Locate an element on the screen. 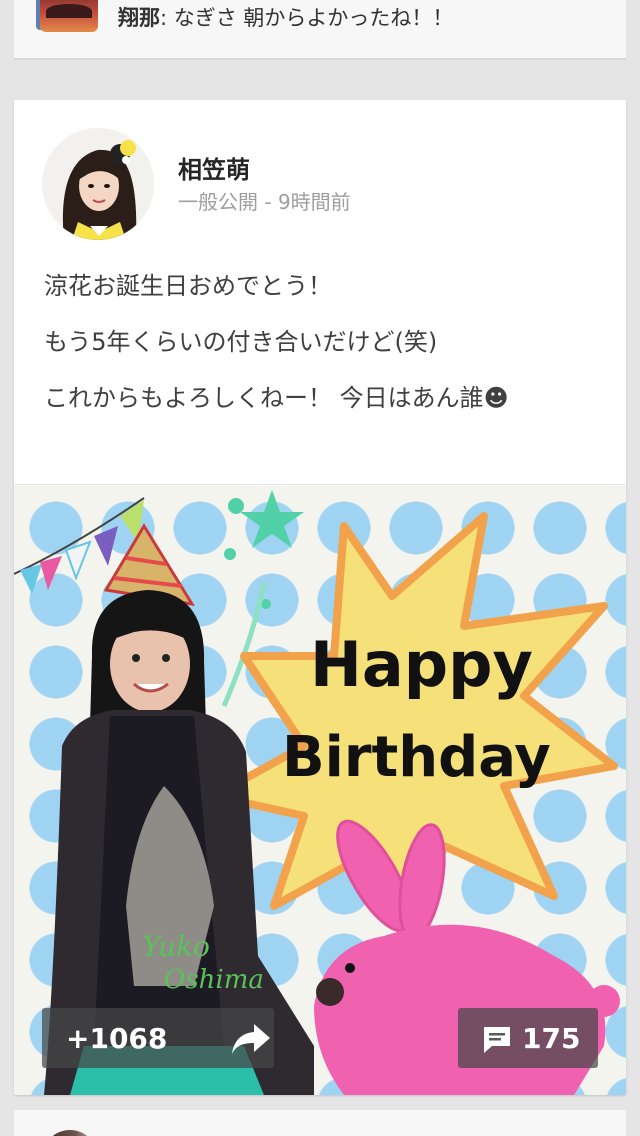 The height and width of the screenshot is (1136, 640). post-text-line: もう5年くらいの付き合いだけど(笑) is located at coordinates (241, 342).